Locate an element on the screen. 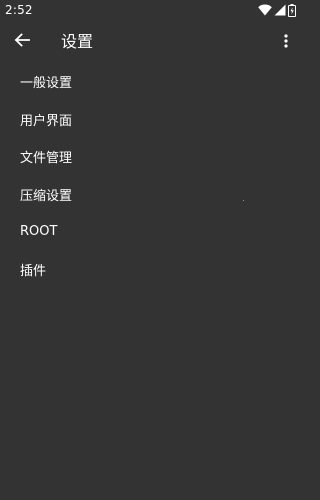 This screenshot has width=320, height=500. page-title: 设置 is located at coordinates (77, 41).